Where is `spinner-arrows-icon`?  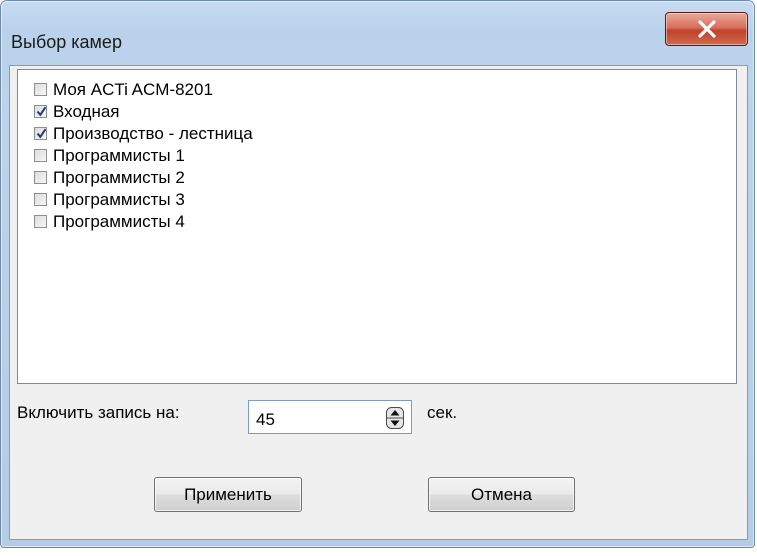 spinner-arrows-icon is located at coordinates (395, 418).